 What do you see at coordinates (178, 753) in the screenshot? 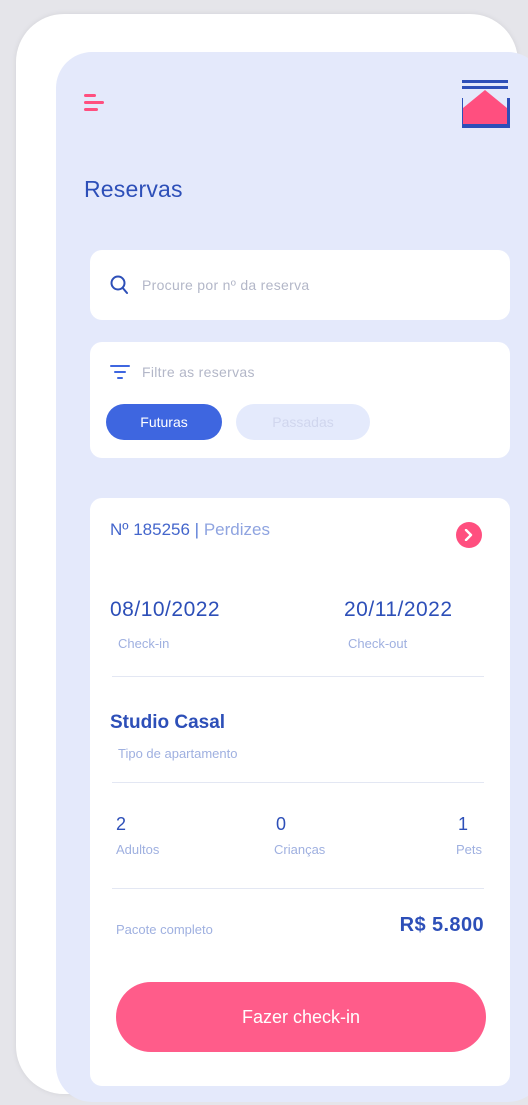
I see `apartment-type-label: Tipo de apartamento` at bounding box center [178, 753].